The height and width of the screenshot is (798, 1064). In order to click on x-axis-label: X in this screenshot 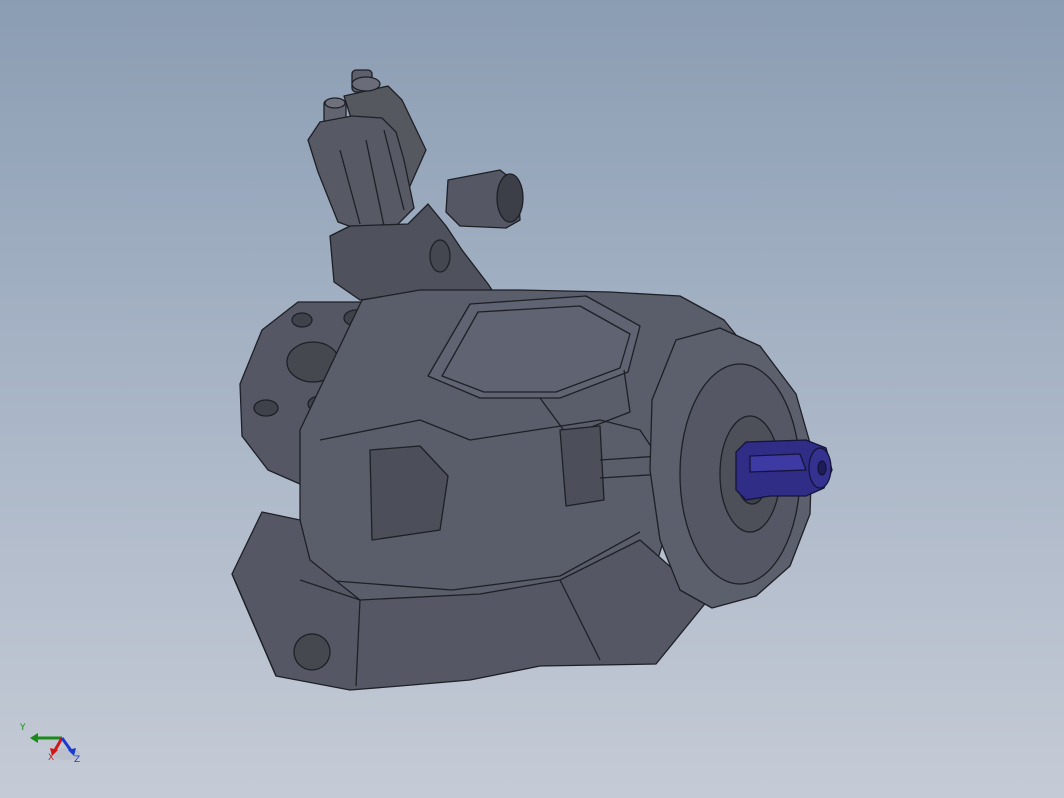, I will do `click(51, 758)`.